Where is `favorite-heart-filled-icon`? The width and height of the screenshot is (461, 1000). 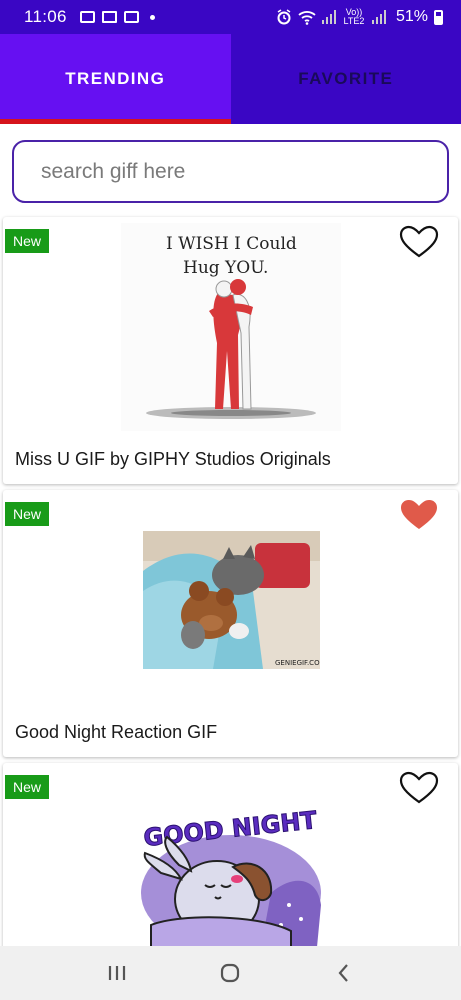
favorite-heart-filled-icon is located at coordinates (419, 515).